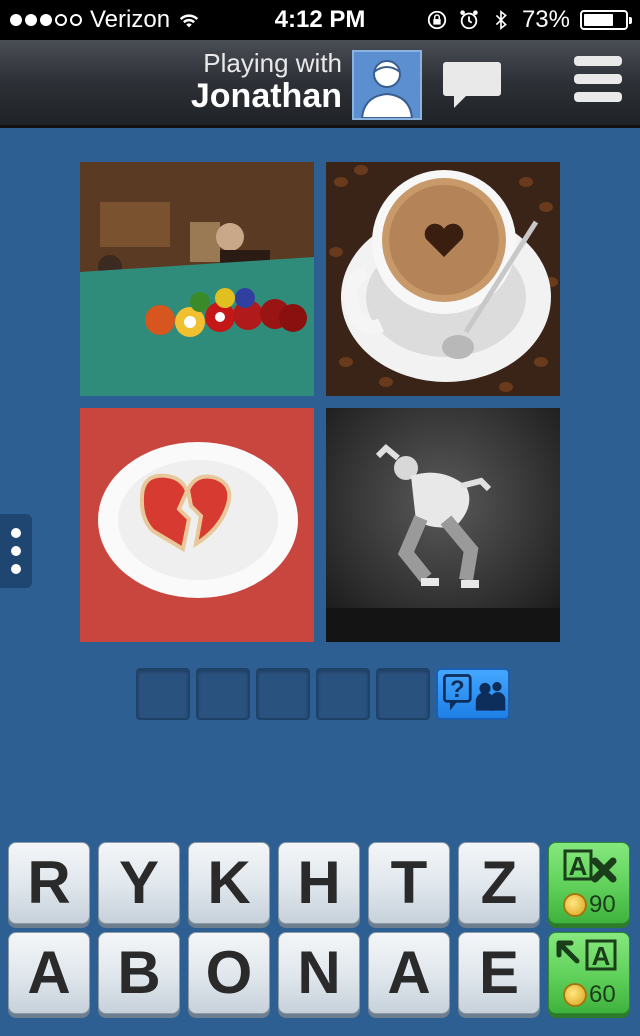 The width and height of the screenshot is (640, 1036). Describe the element at coordinates (602, 994) in the screenshot. I see `reveal-letter-cost: 60` at that location.